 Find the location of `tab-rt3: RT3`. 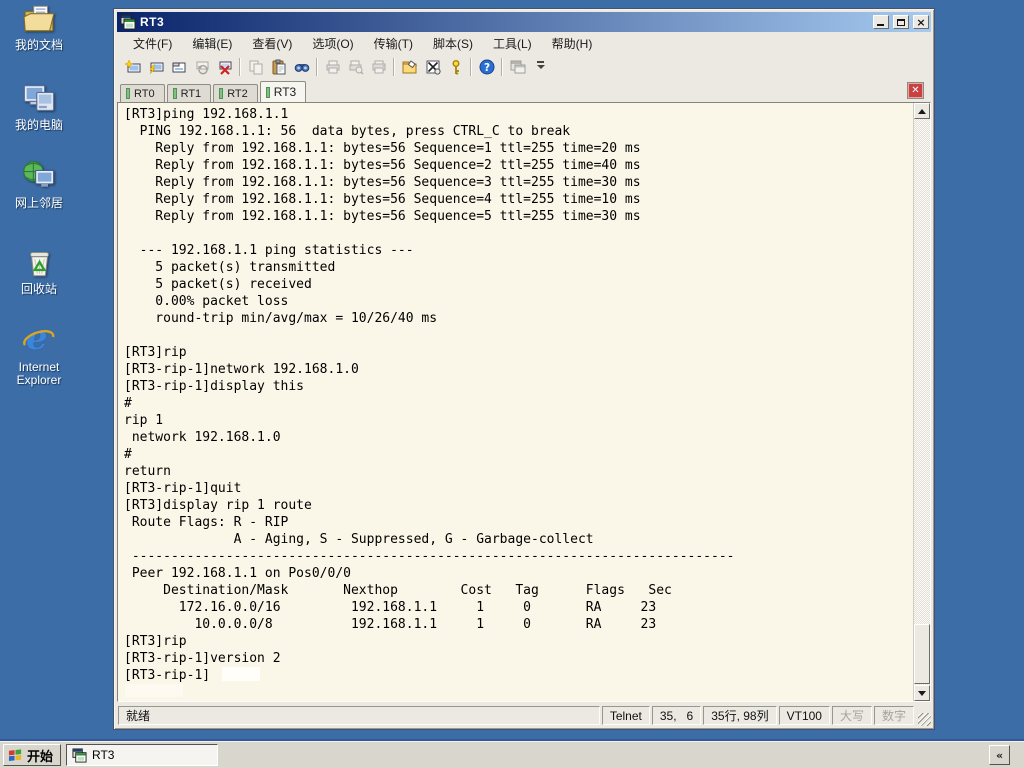

tab-rt3: RT3 is located at coordinates (283, 91).